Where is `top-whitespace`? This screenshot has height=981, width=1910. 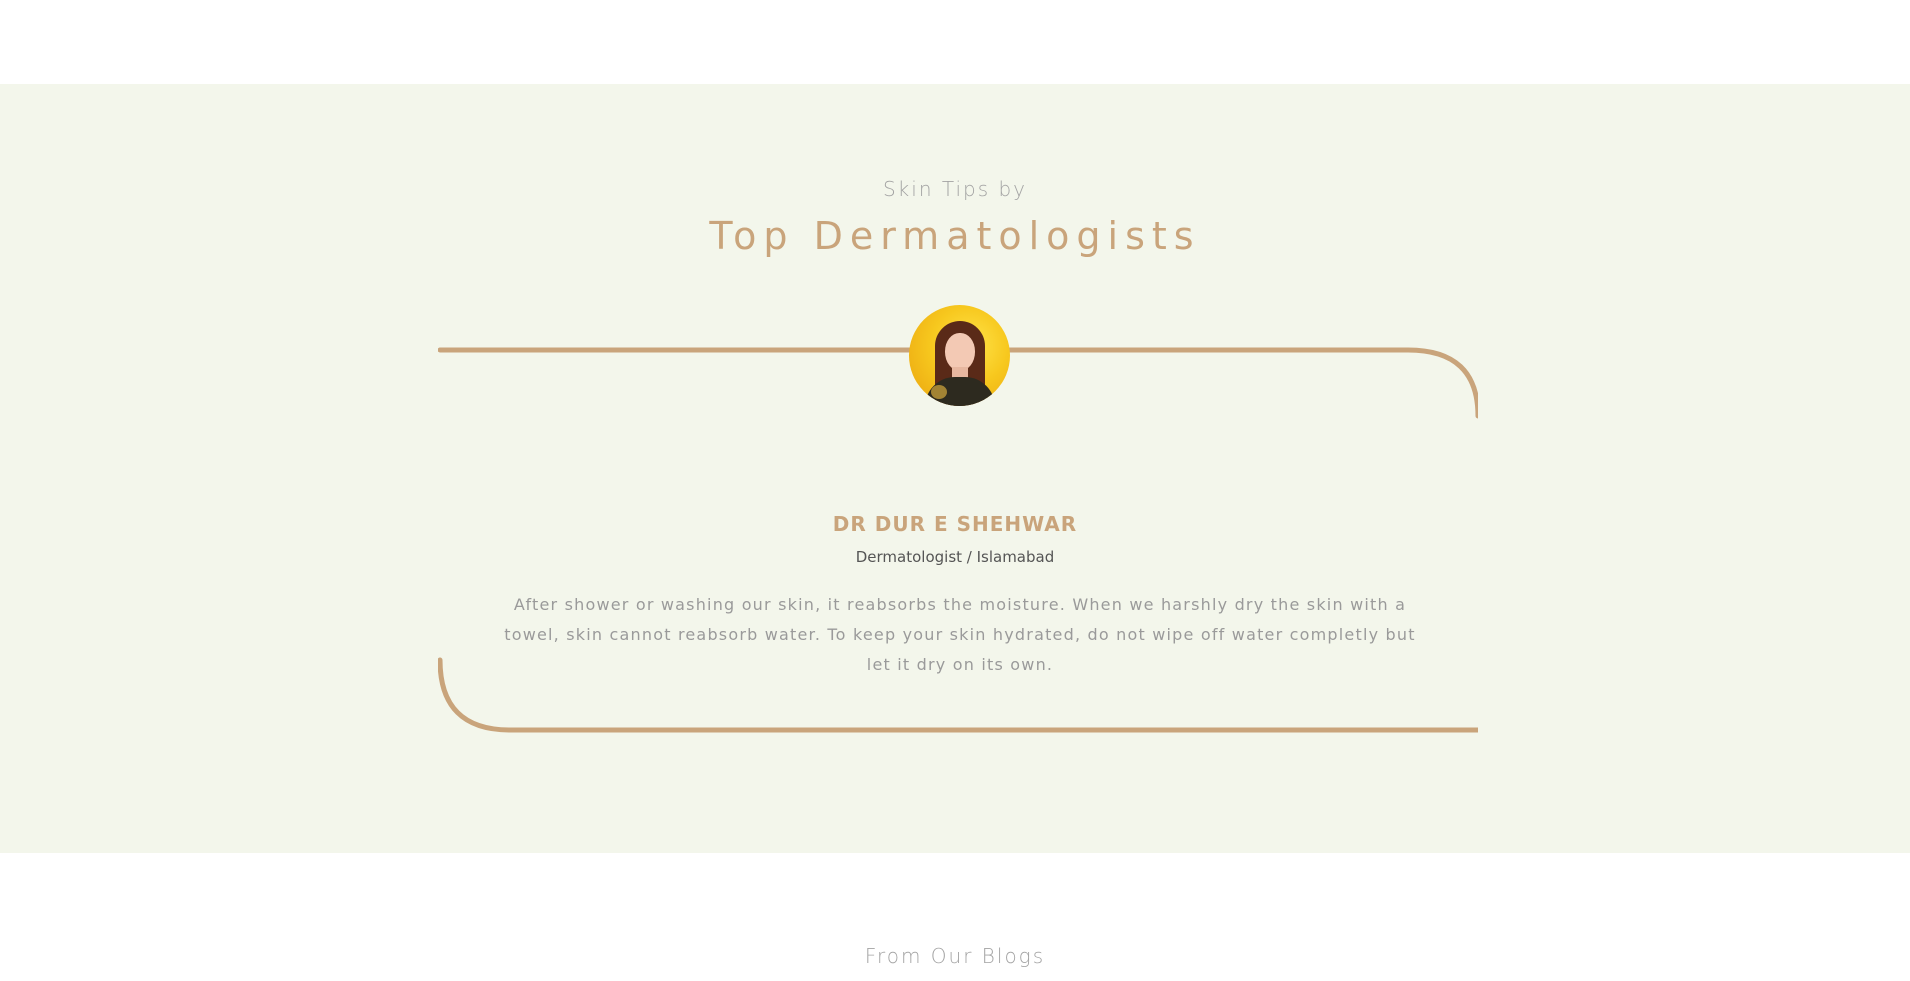 top-whitespace is located at coordinates (955, 42).